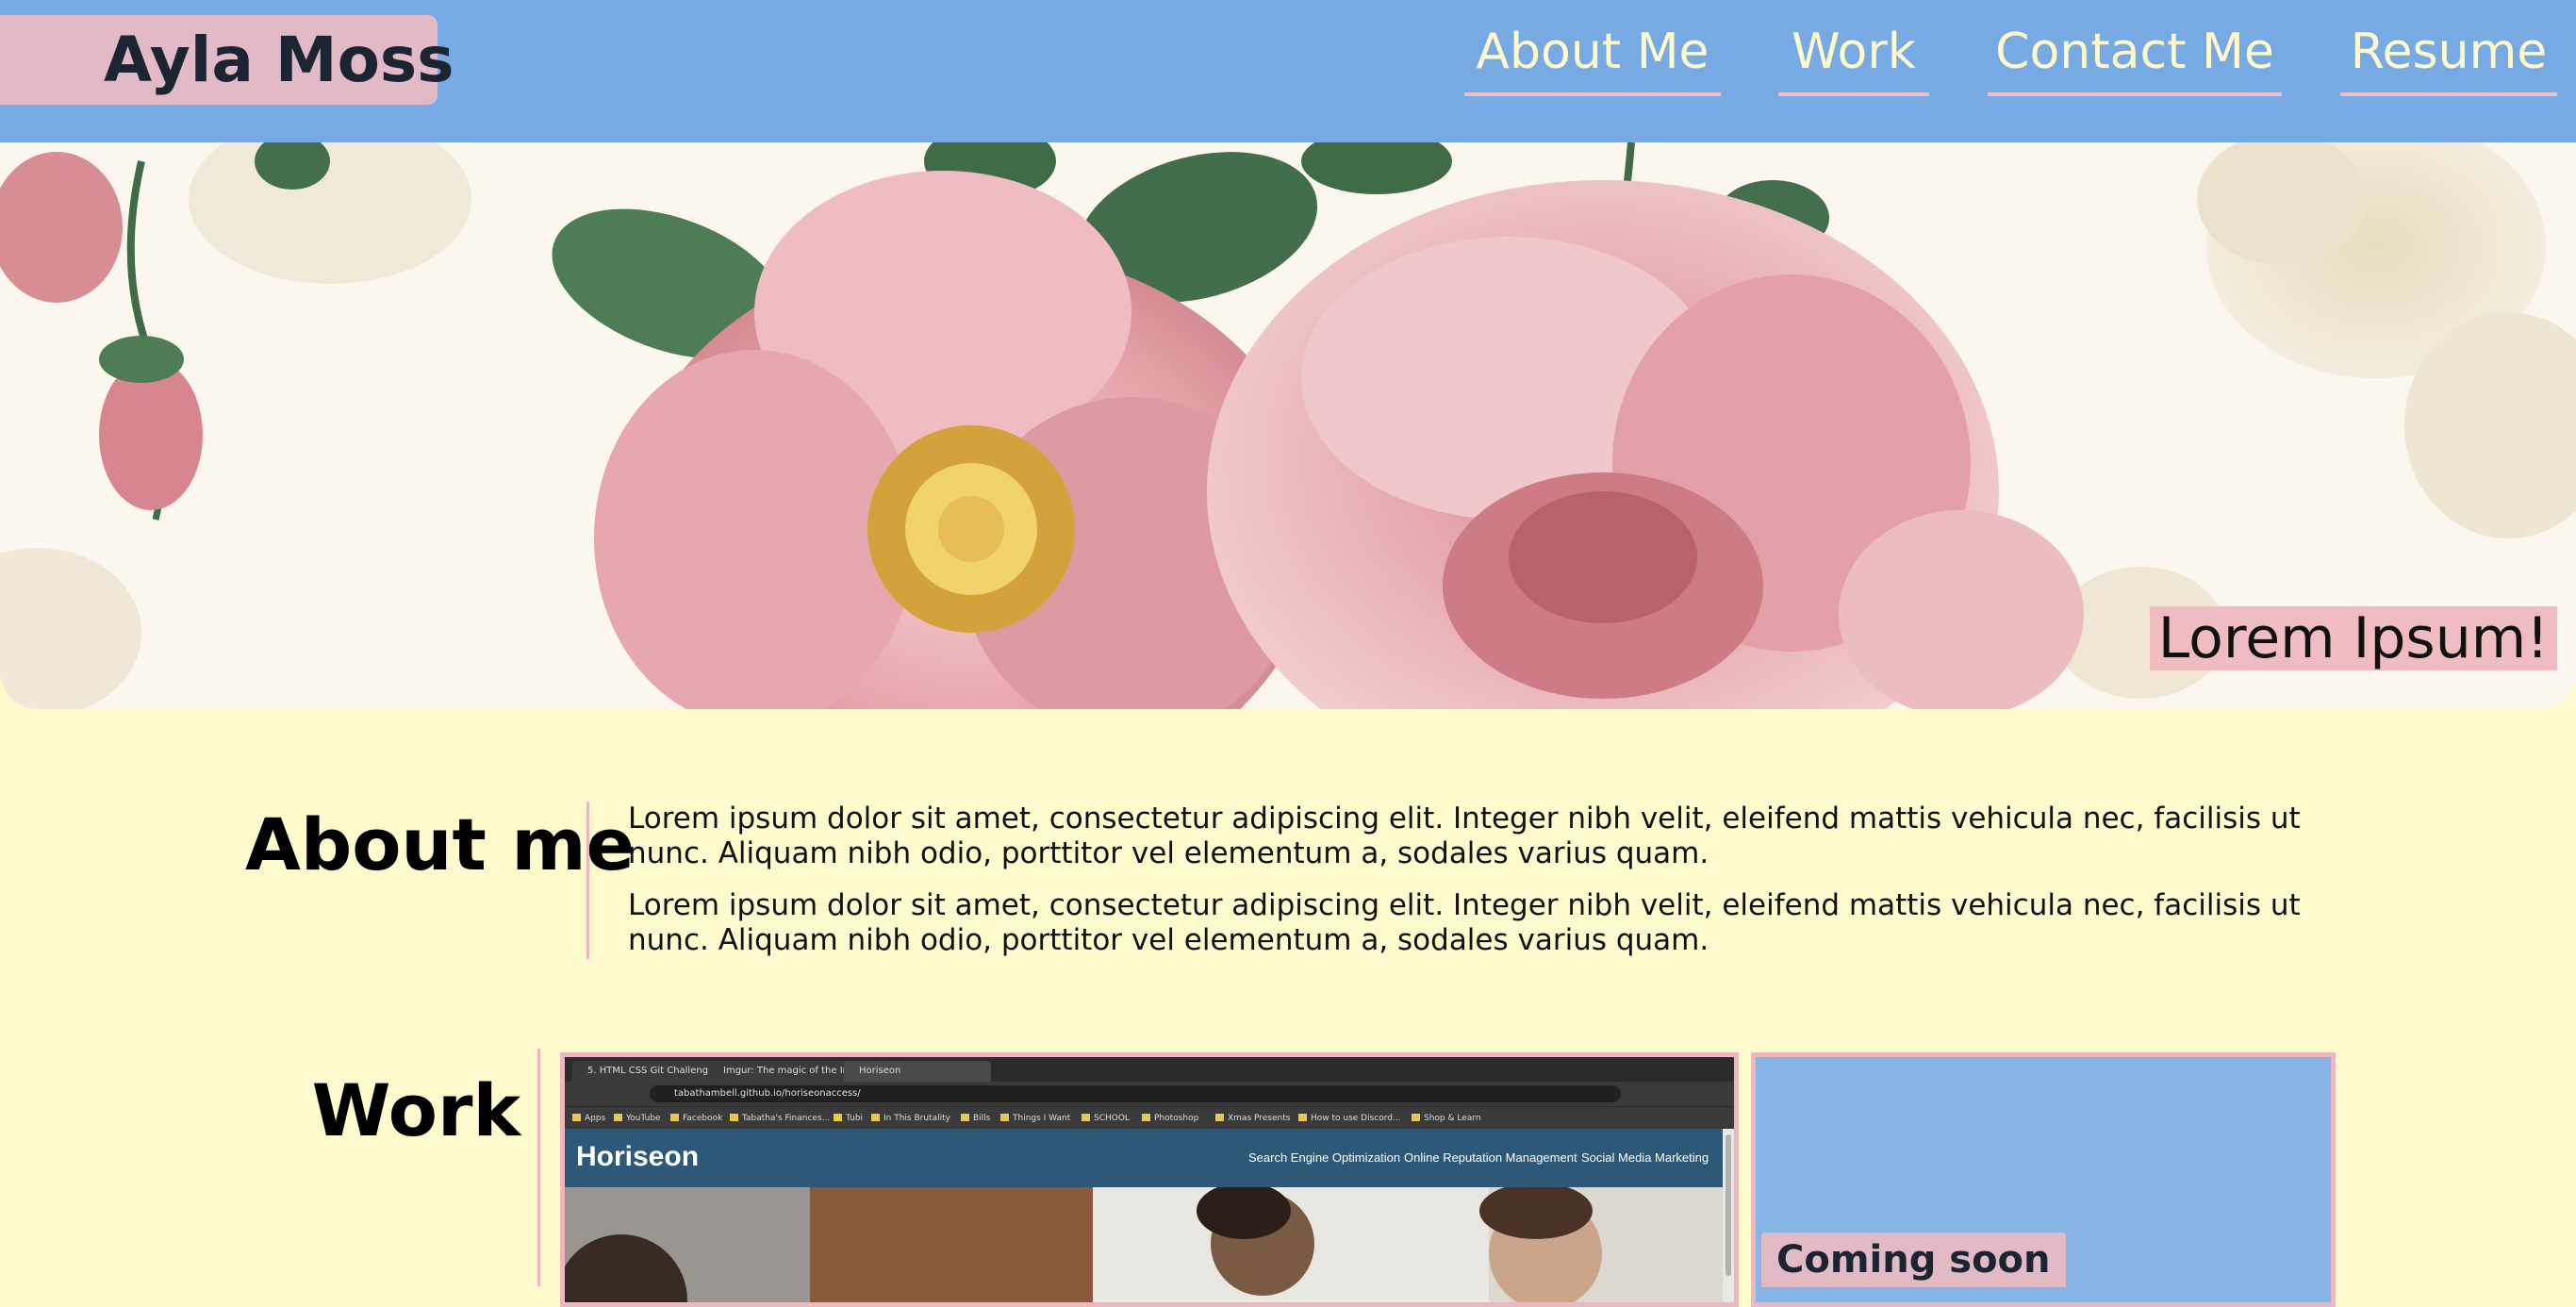 The image size is (2576, 1307). I want to click on work-divider, so click(538, 1167).